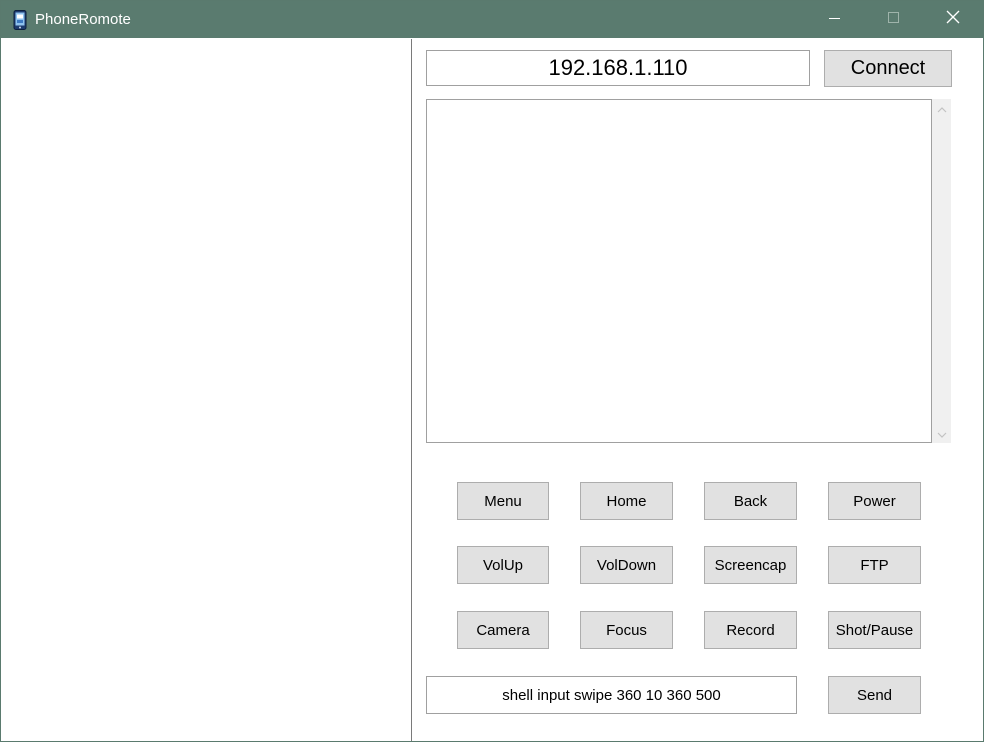 This screenshot has height=742, width=984. I want to click on log-scrollbar, so click(941, 271).